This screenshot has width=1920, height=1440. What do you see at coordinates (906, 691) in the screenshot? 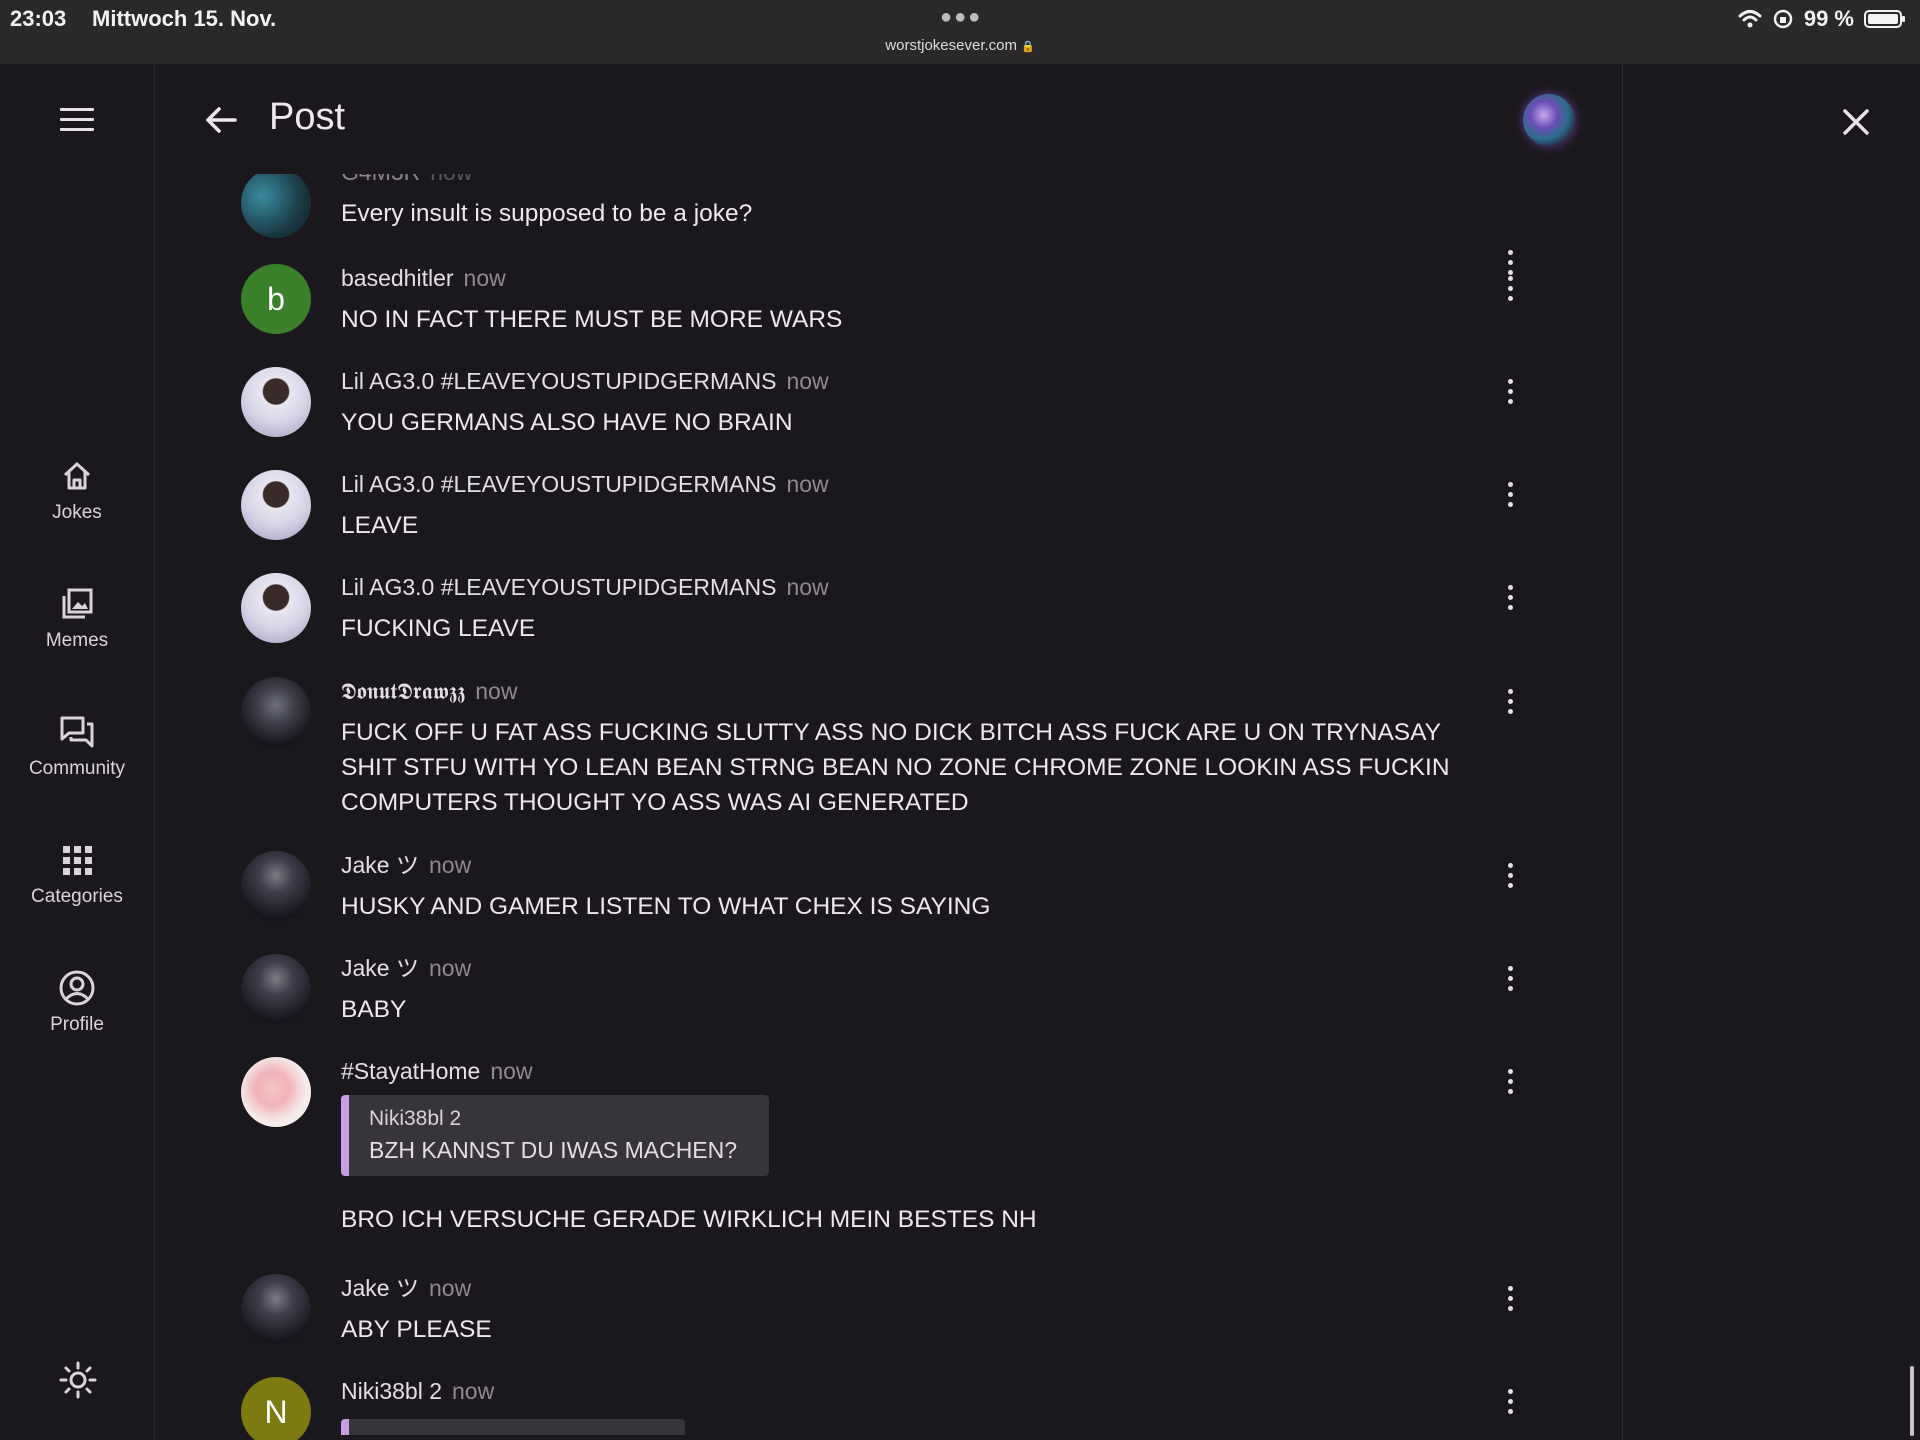
I see `comment-meta: 𝕯𝖔𝖓𝖚𝖙𝕯𝖗𝖆𝖜𝖟𝖟 now` at bounding box center [906, 691].